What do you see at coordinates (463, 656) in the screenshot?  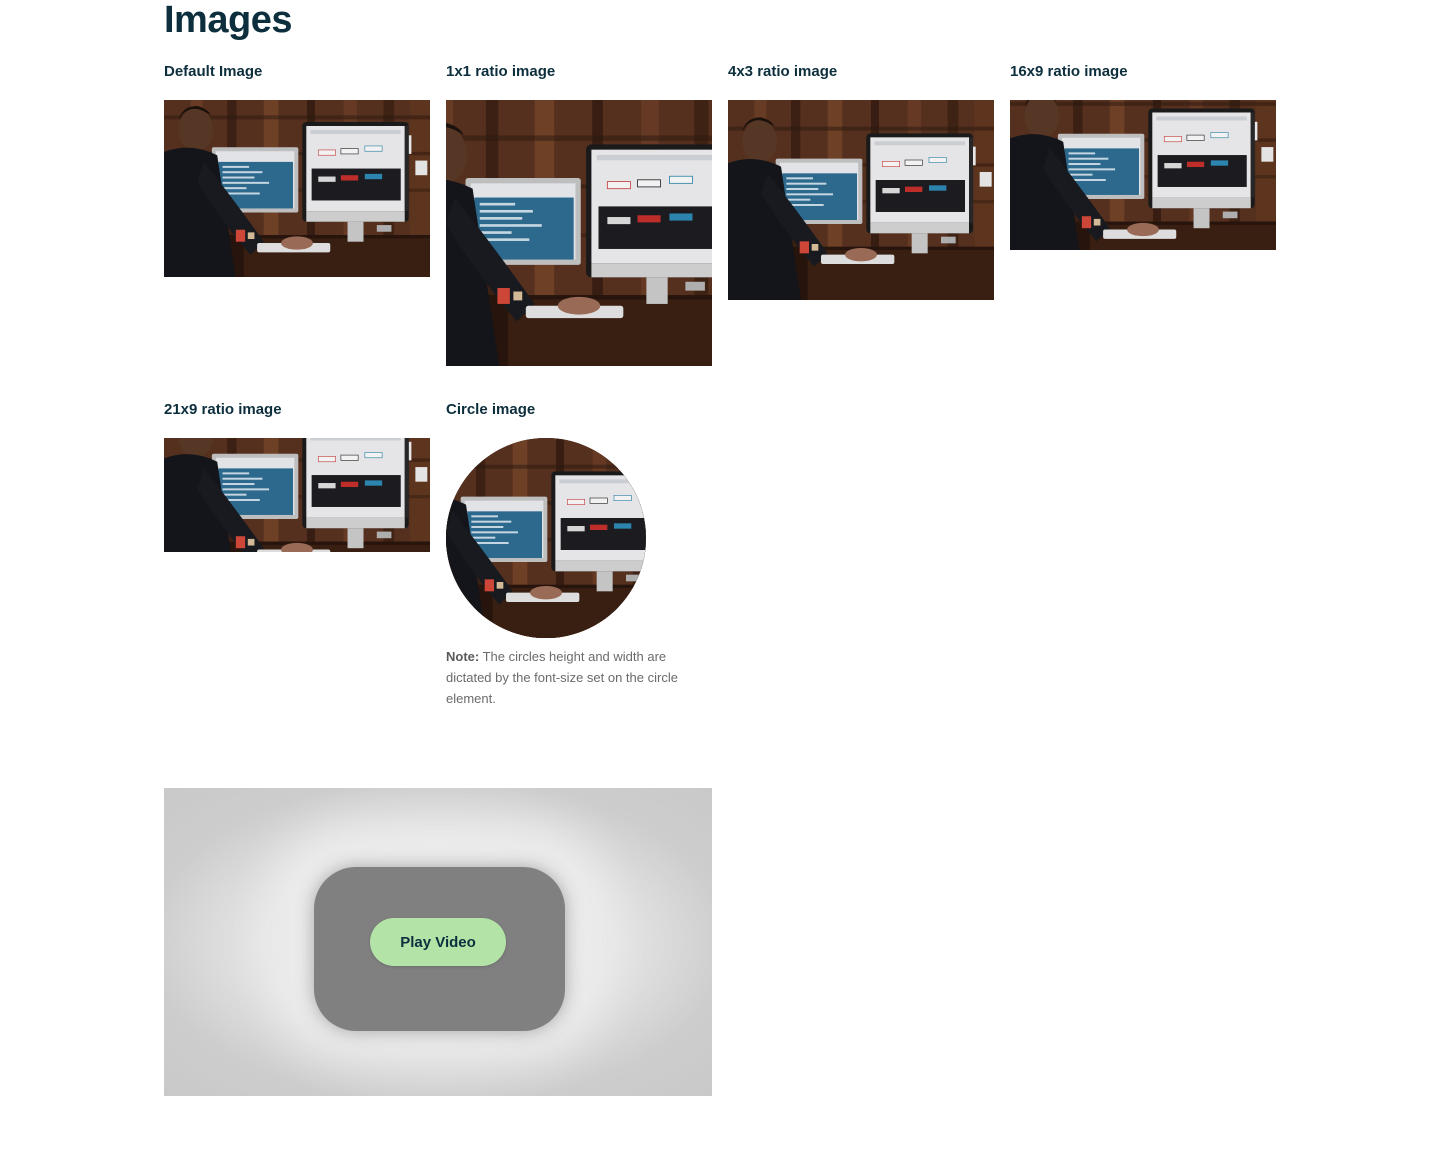 I see `note-label: Note:` at bounding box center [463, 656].